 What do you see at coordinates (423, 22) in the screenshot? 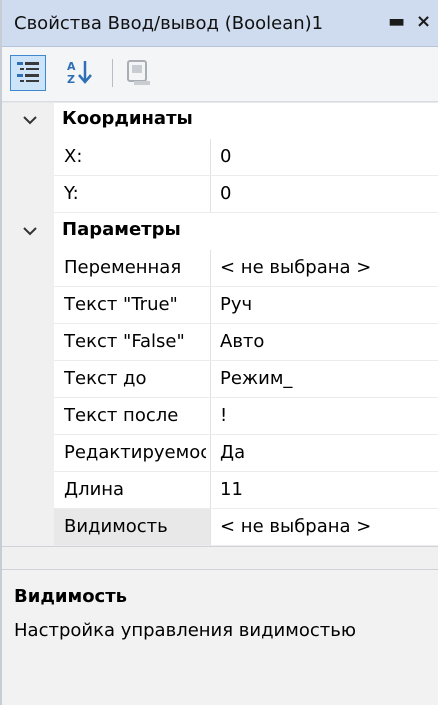
I see `close-button: ×` at bounding box center [423, 22].